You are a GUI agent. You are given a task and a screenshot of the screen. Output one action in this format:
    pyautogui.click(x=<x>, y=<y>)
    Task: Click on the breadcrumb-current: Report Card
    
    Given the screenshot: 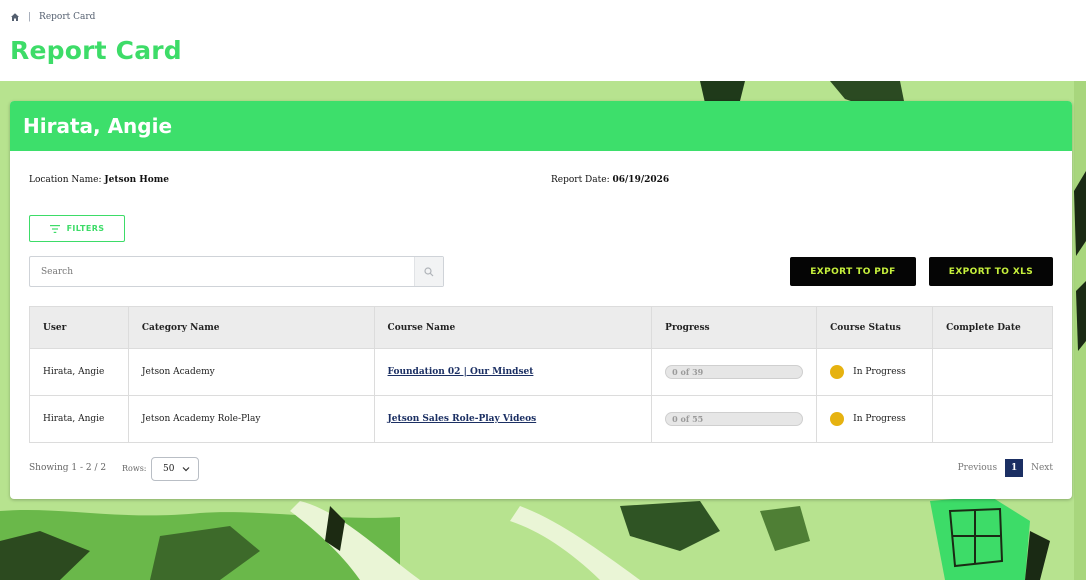 What is the action you would take?
    pyautogui.click(x=67, y=17)
    